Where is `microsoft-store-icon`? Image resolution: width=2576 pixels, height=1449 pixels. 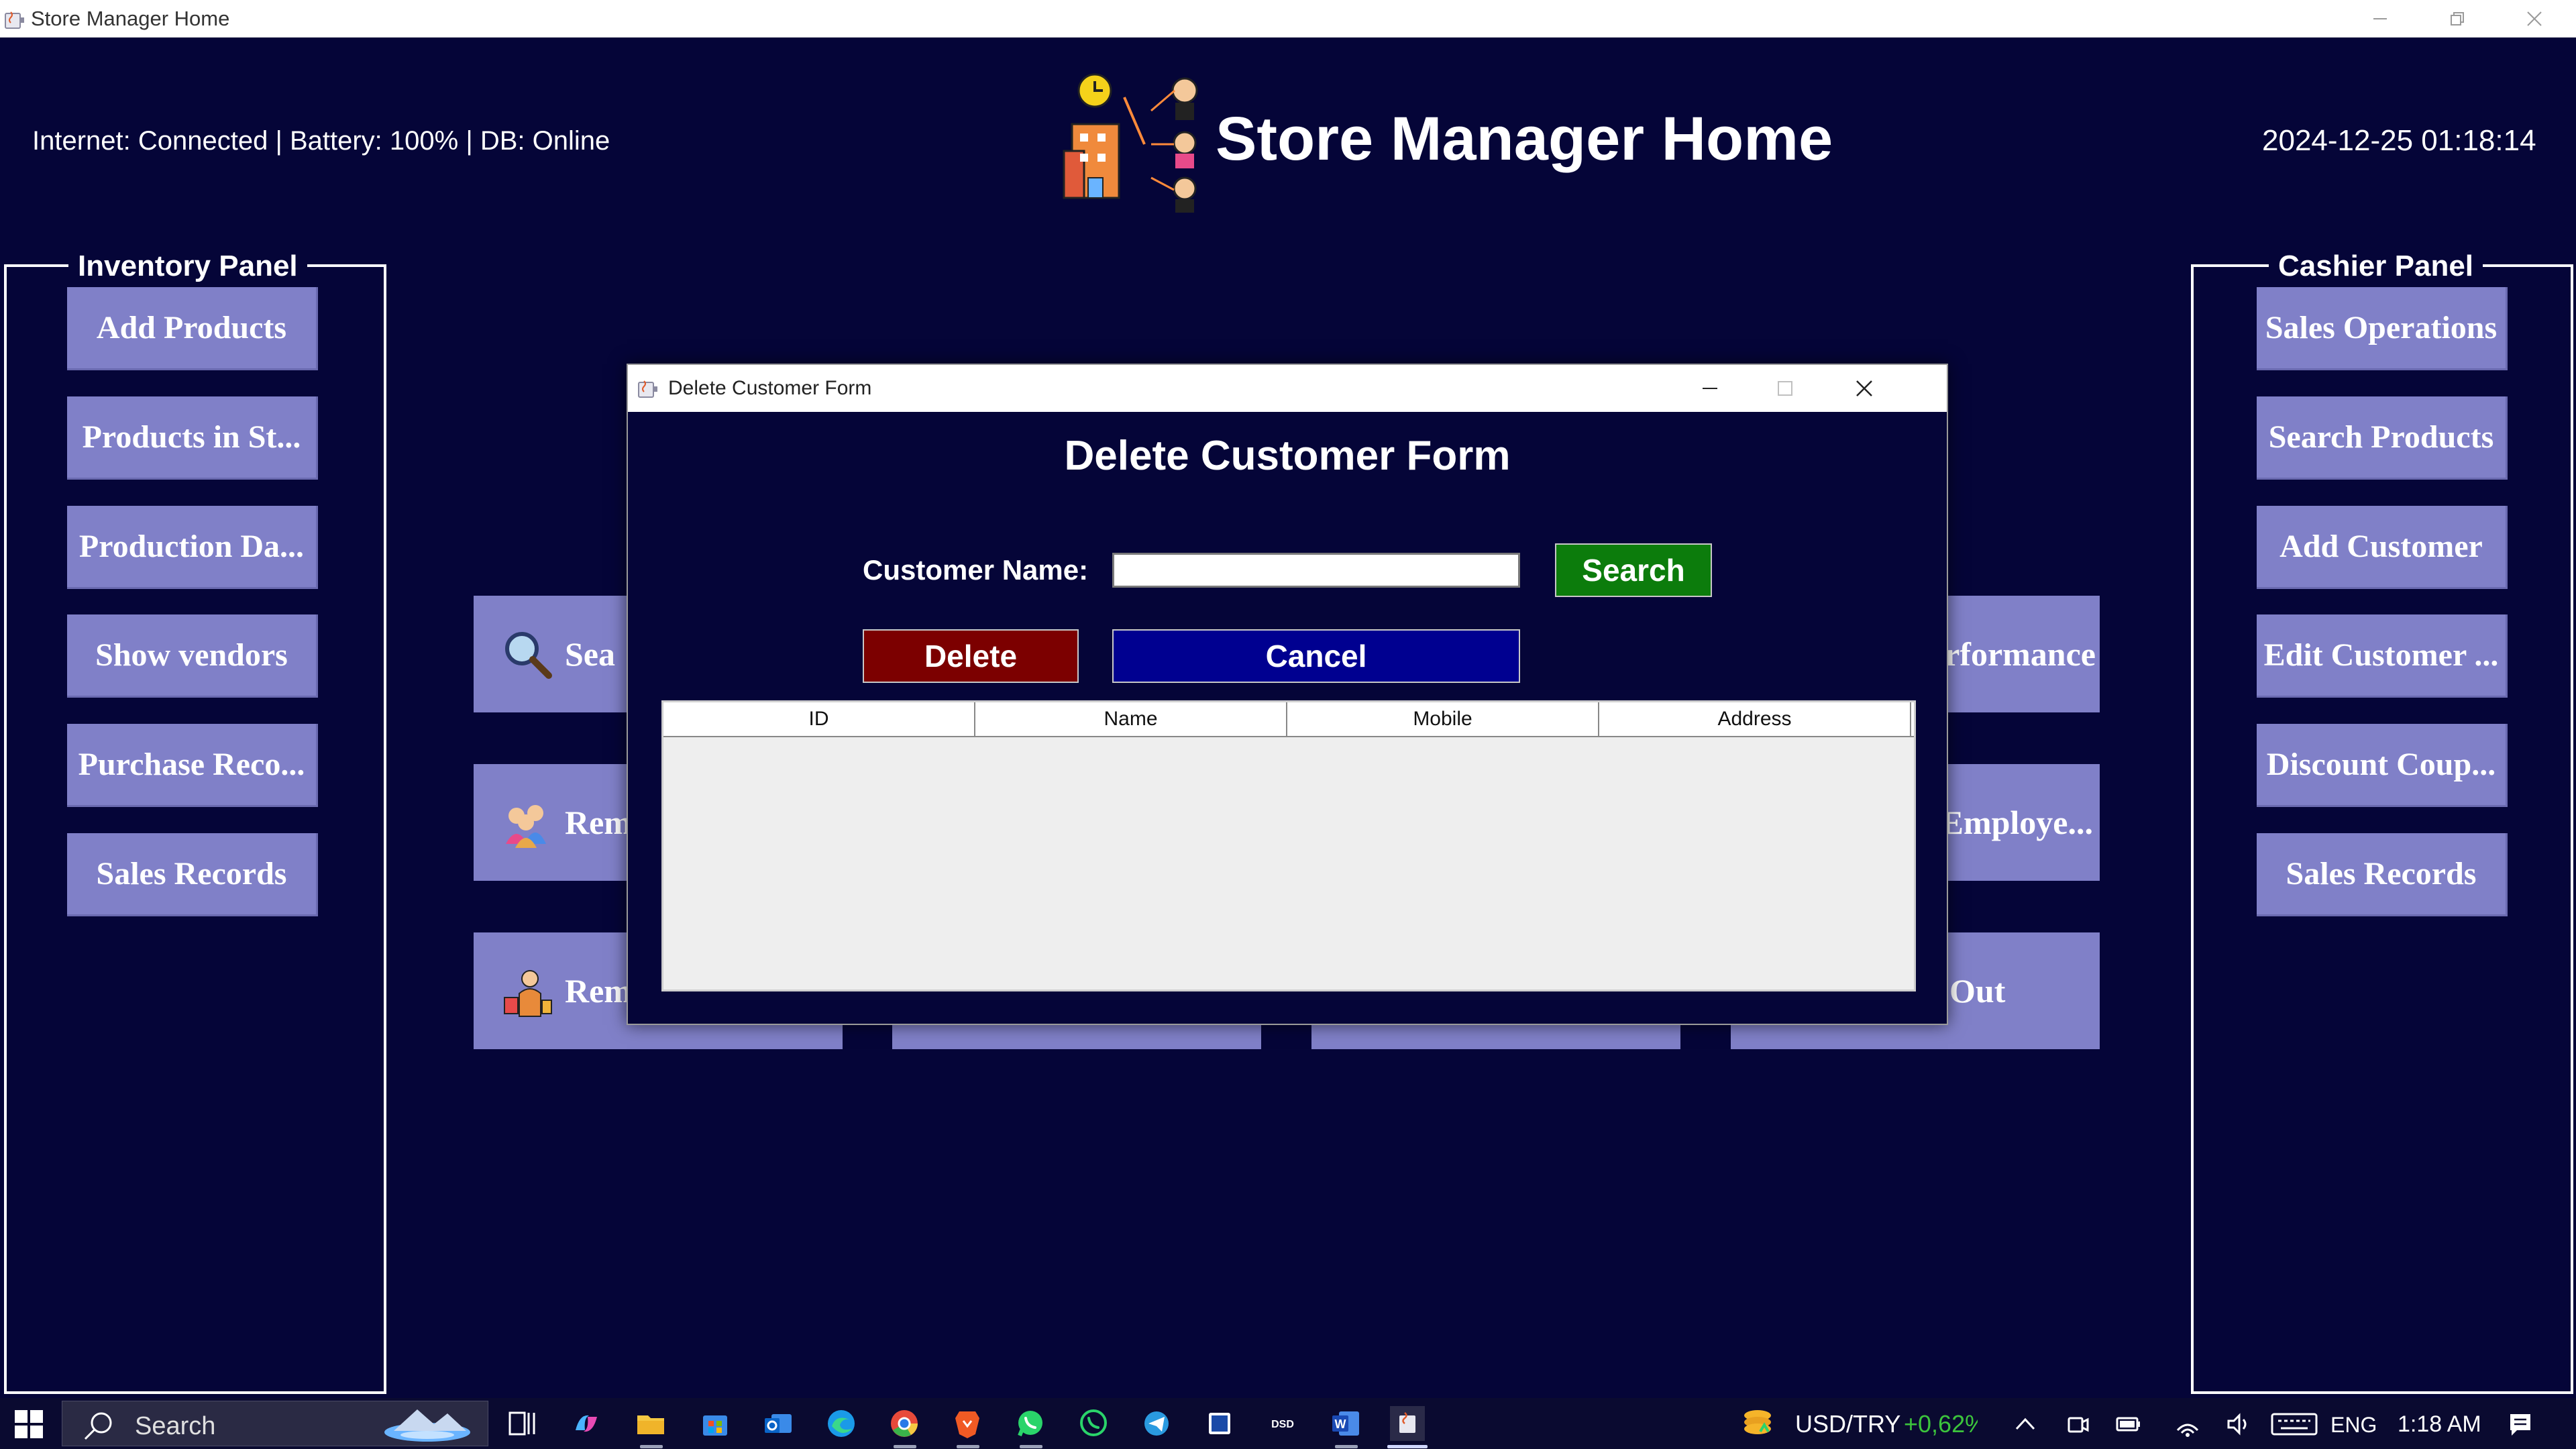 microsoft-store-icon is located at coordinates (715, 1423).